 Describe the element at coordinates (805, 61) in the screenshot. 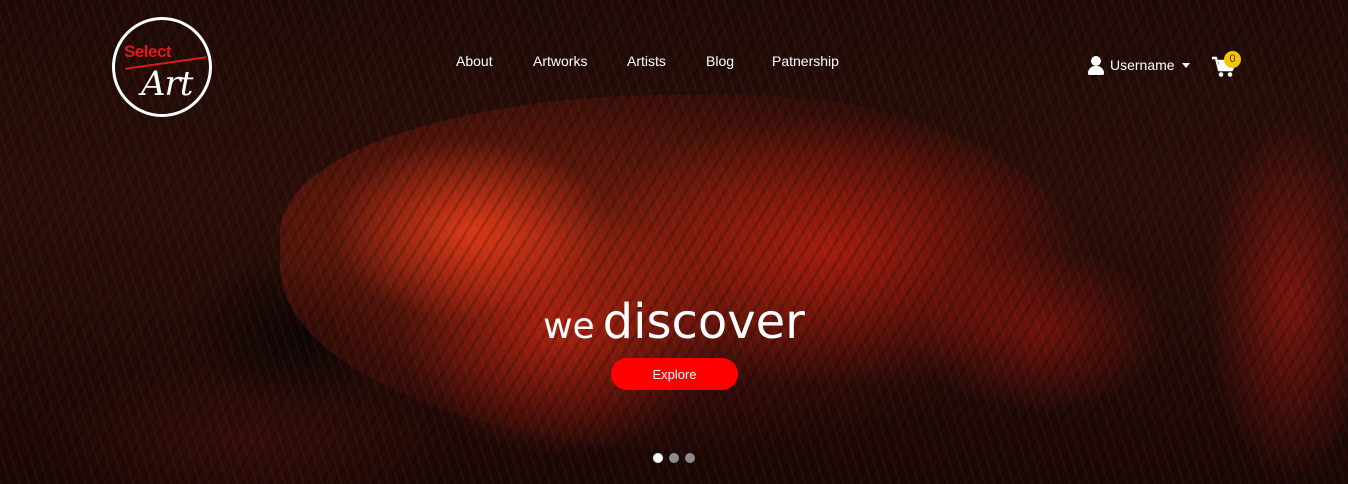

I see `nav-partnership: Patnership` at that location.